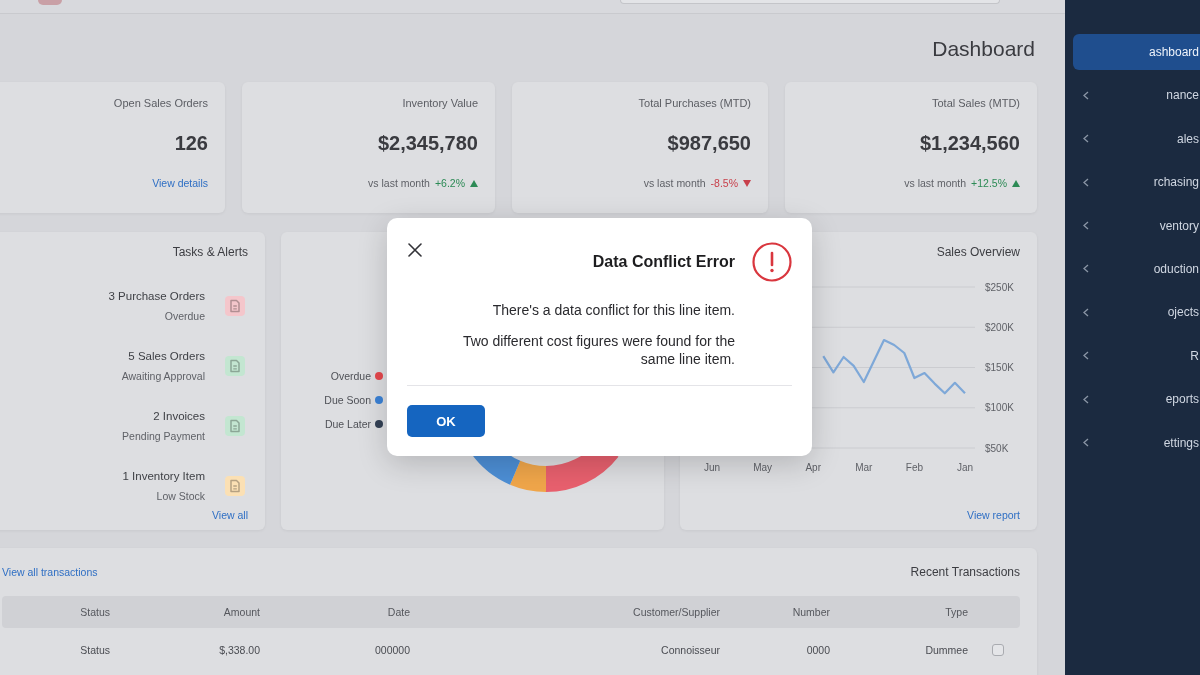 This screenshot has width=1200, height=675. What do you see at coordinates (978, 252) in the screenshot?
I see `card-title: Sales Overview` at bounding box center [978, 252].